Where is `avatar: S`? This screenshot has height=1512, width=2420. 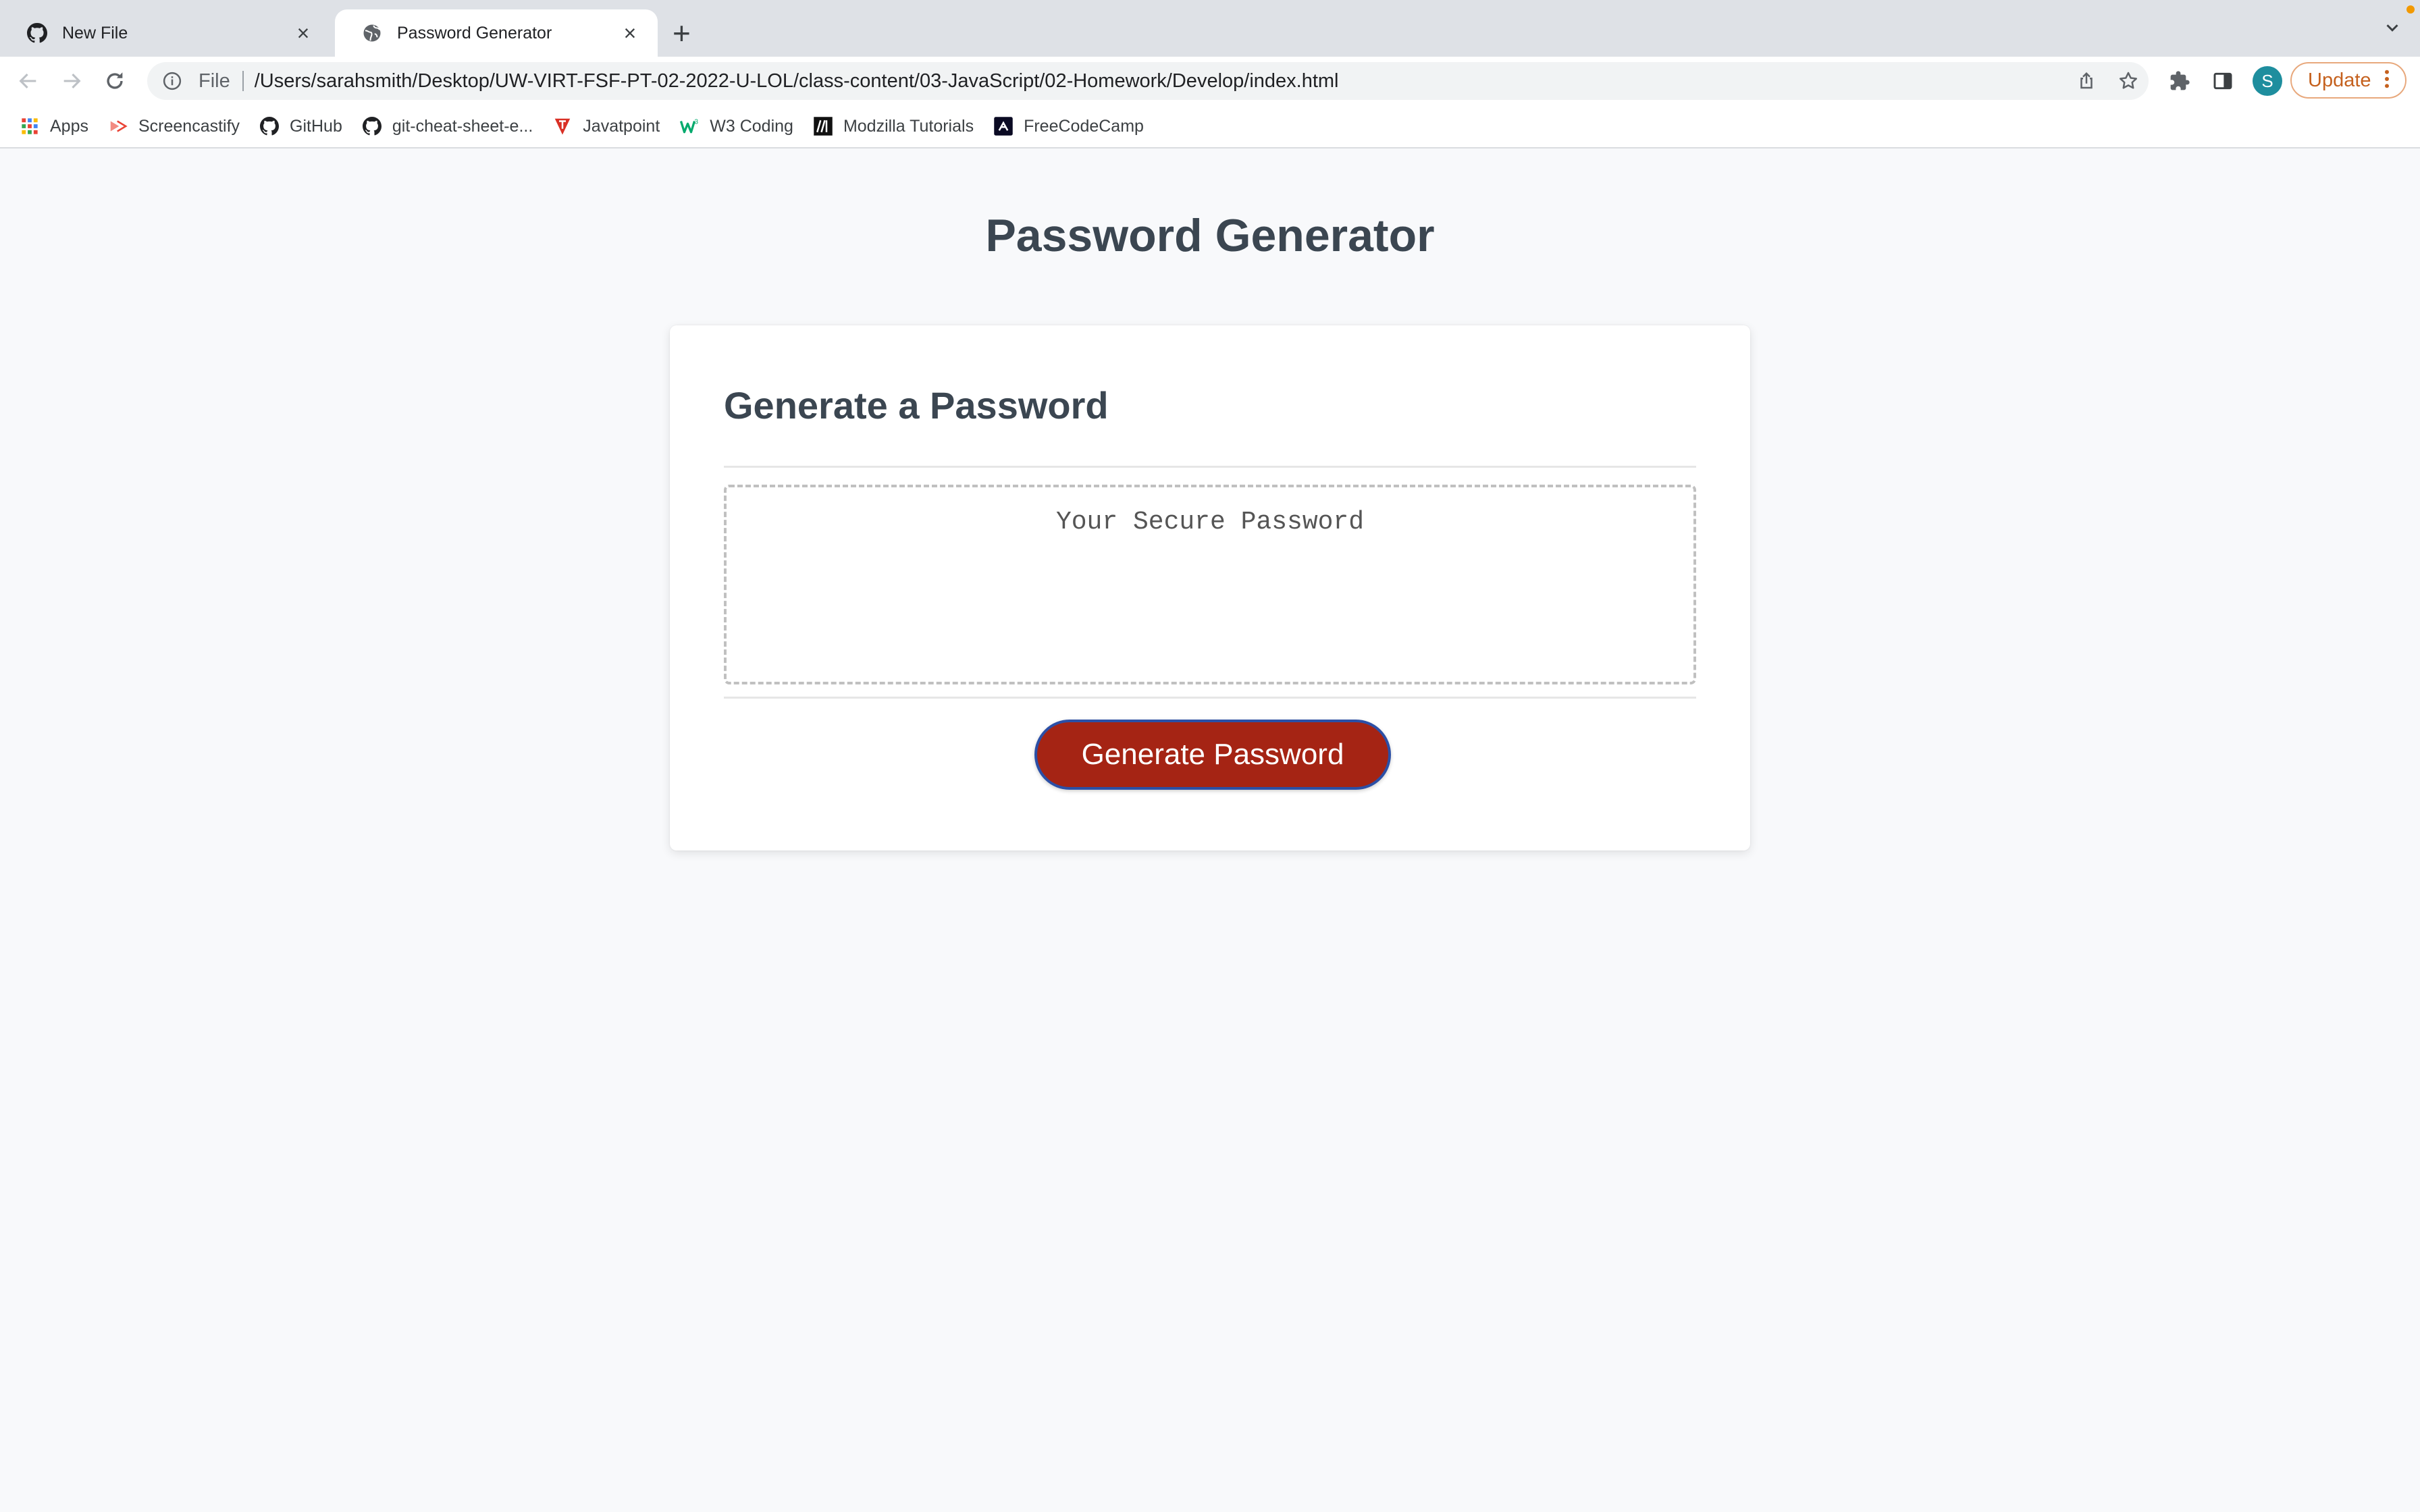
avatar: S is located at coordinates (2267, 81).